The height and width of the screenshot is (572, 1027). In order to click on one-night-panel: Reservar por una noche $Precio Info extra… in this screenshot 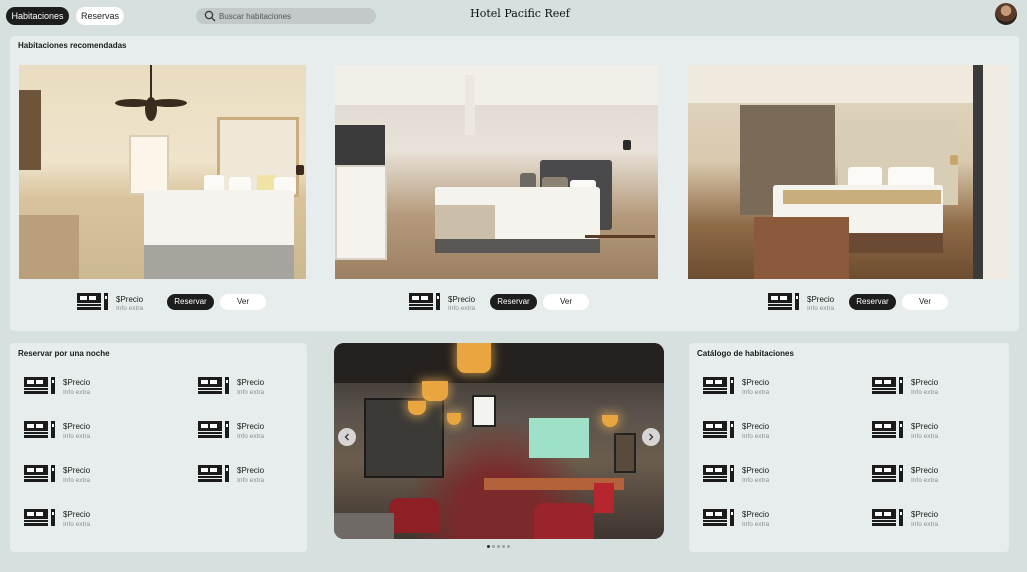, I will do `click(158, 447)`.